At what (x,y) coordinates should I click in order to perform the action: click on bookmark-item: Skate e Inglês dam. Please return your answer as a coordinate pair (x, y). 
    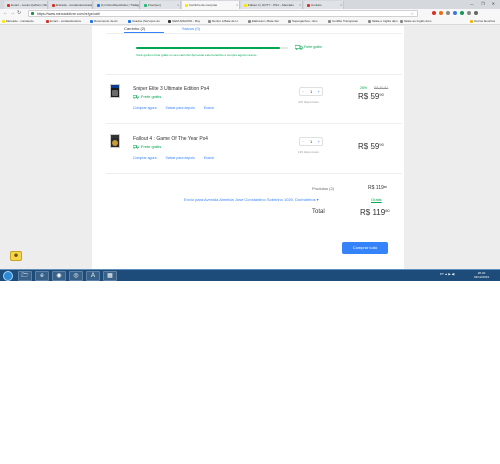
    Looking at the image, I should click on (383, 21).